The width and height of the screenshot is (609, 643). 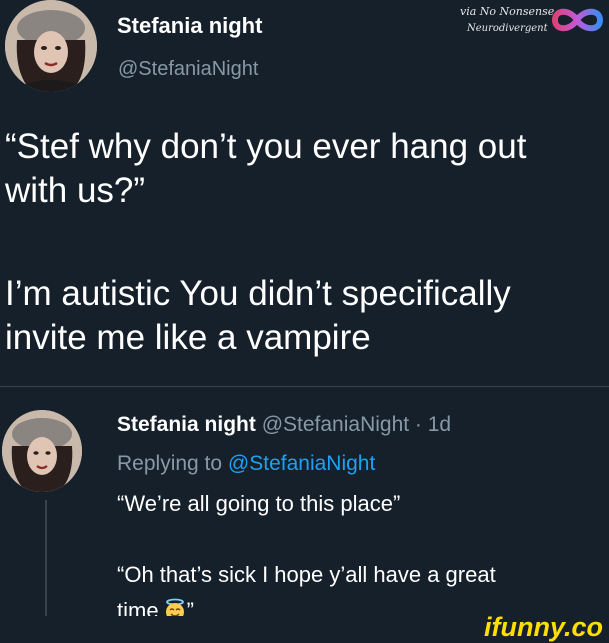 What do you see at coordinates (172, 463) in the screenshot?
I see `replying-to-prefix: Replying to` at bounding box center [172, 463].